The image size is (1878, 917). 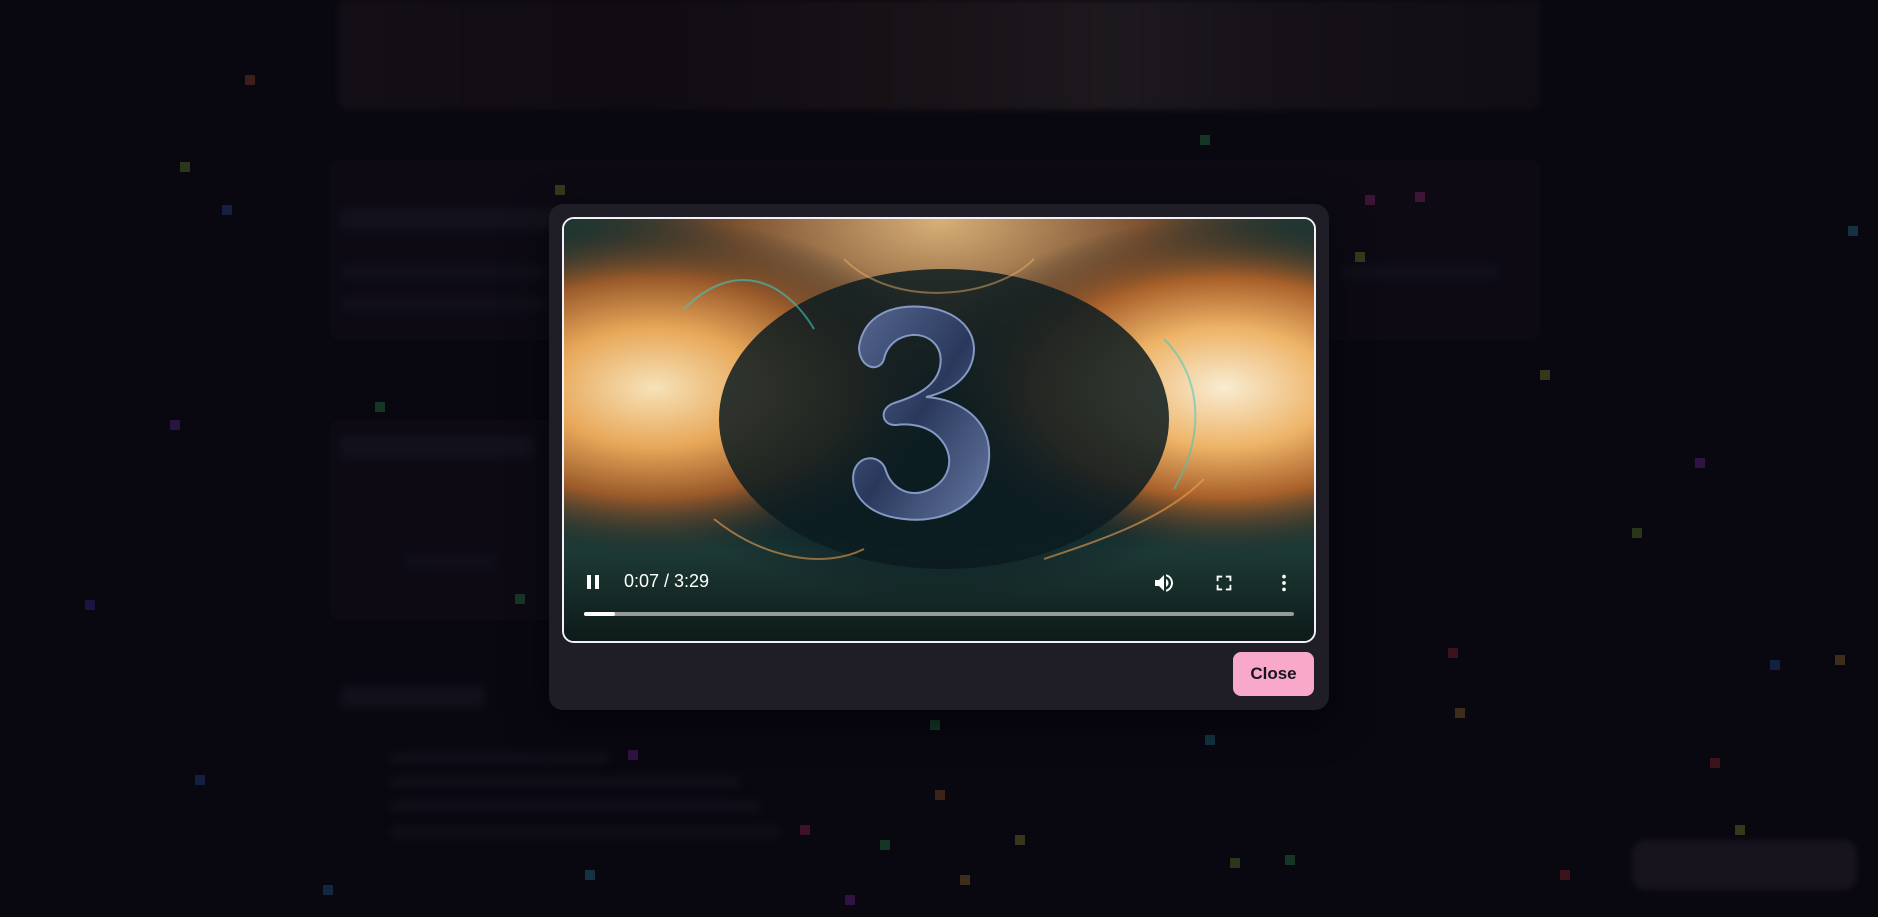 What do you see at coordinates (939, 595) in the screenshot?
I see `video-controls-bar` at bounding box center [939, 595].